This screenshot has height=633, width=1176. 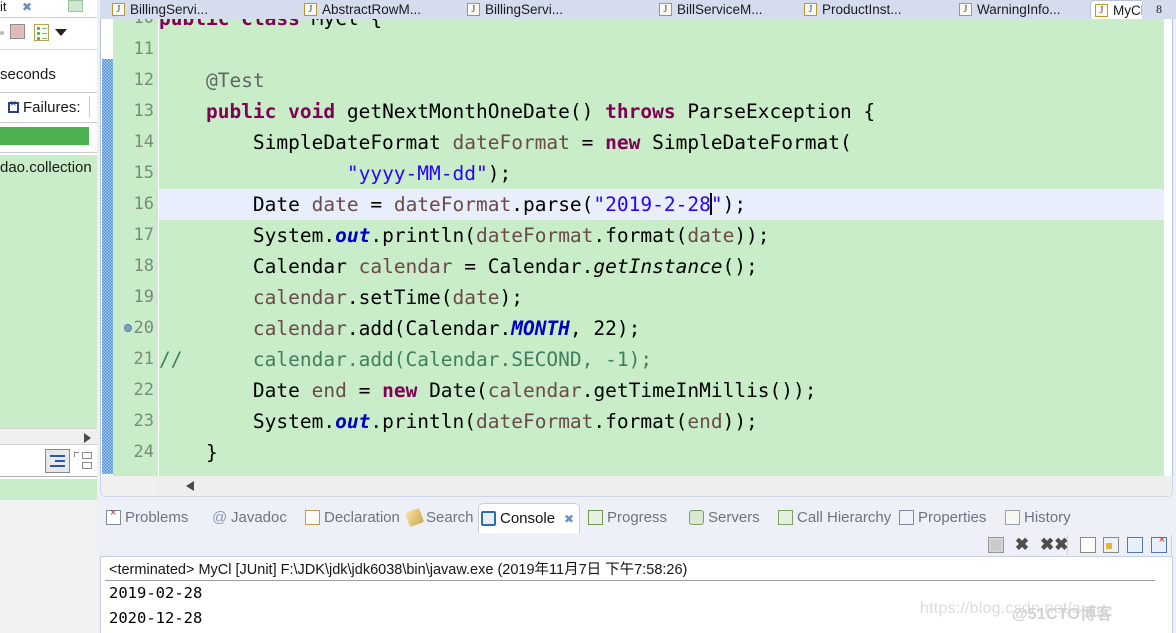 What do you see at coordinates (83, 461) in the screenshot?
I see `layout-icon` at bounding box center [83, 461].